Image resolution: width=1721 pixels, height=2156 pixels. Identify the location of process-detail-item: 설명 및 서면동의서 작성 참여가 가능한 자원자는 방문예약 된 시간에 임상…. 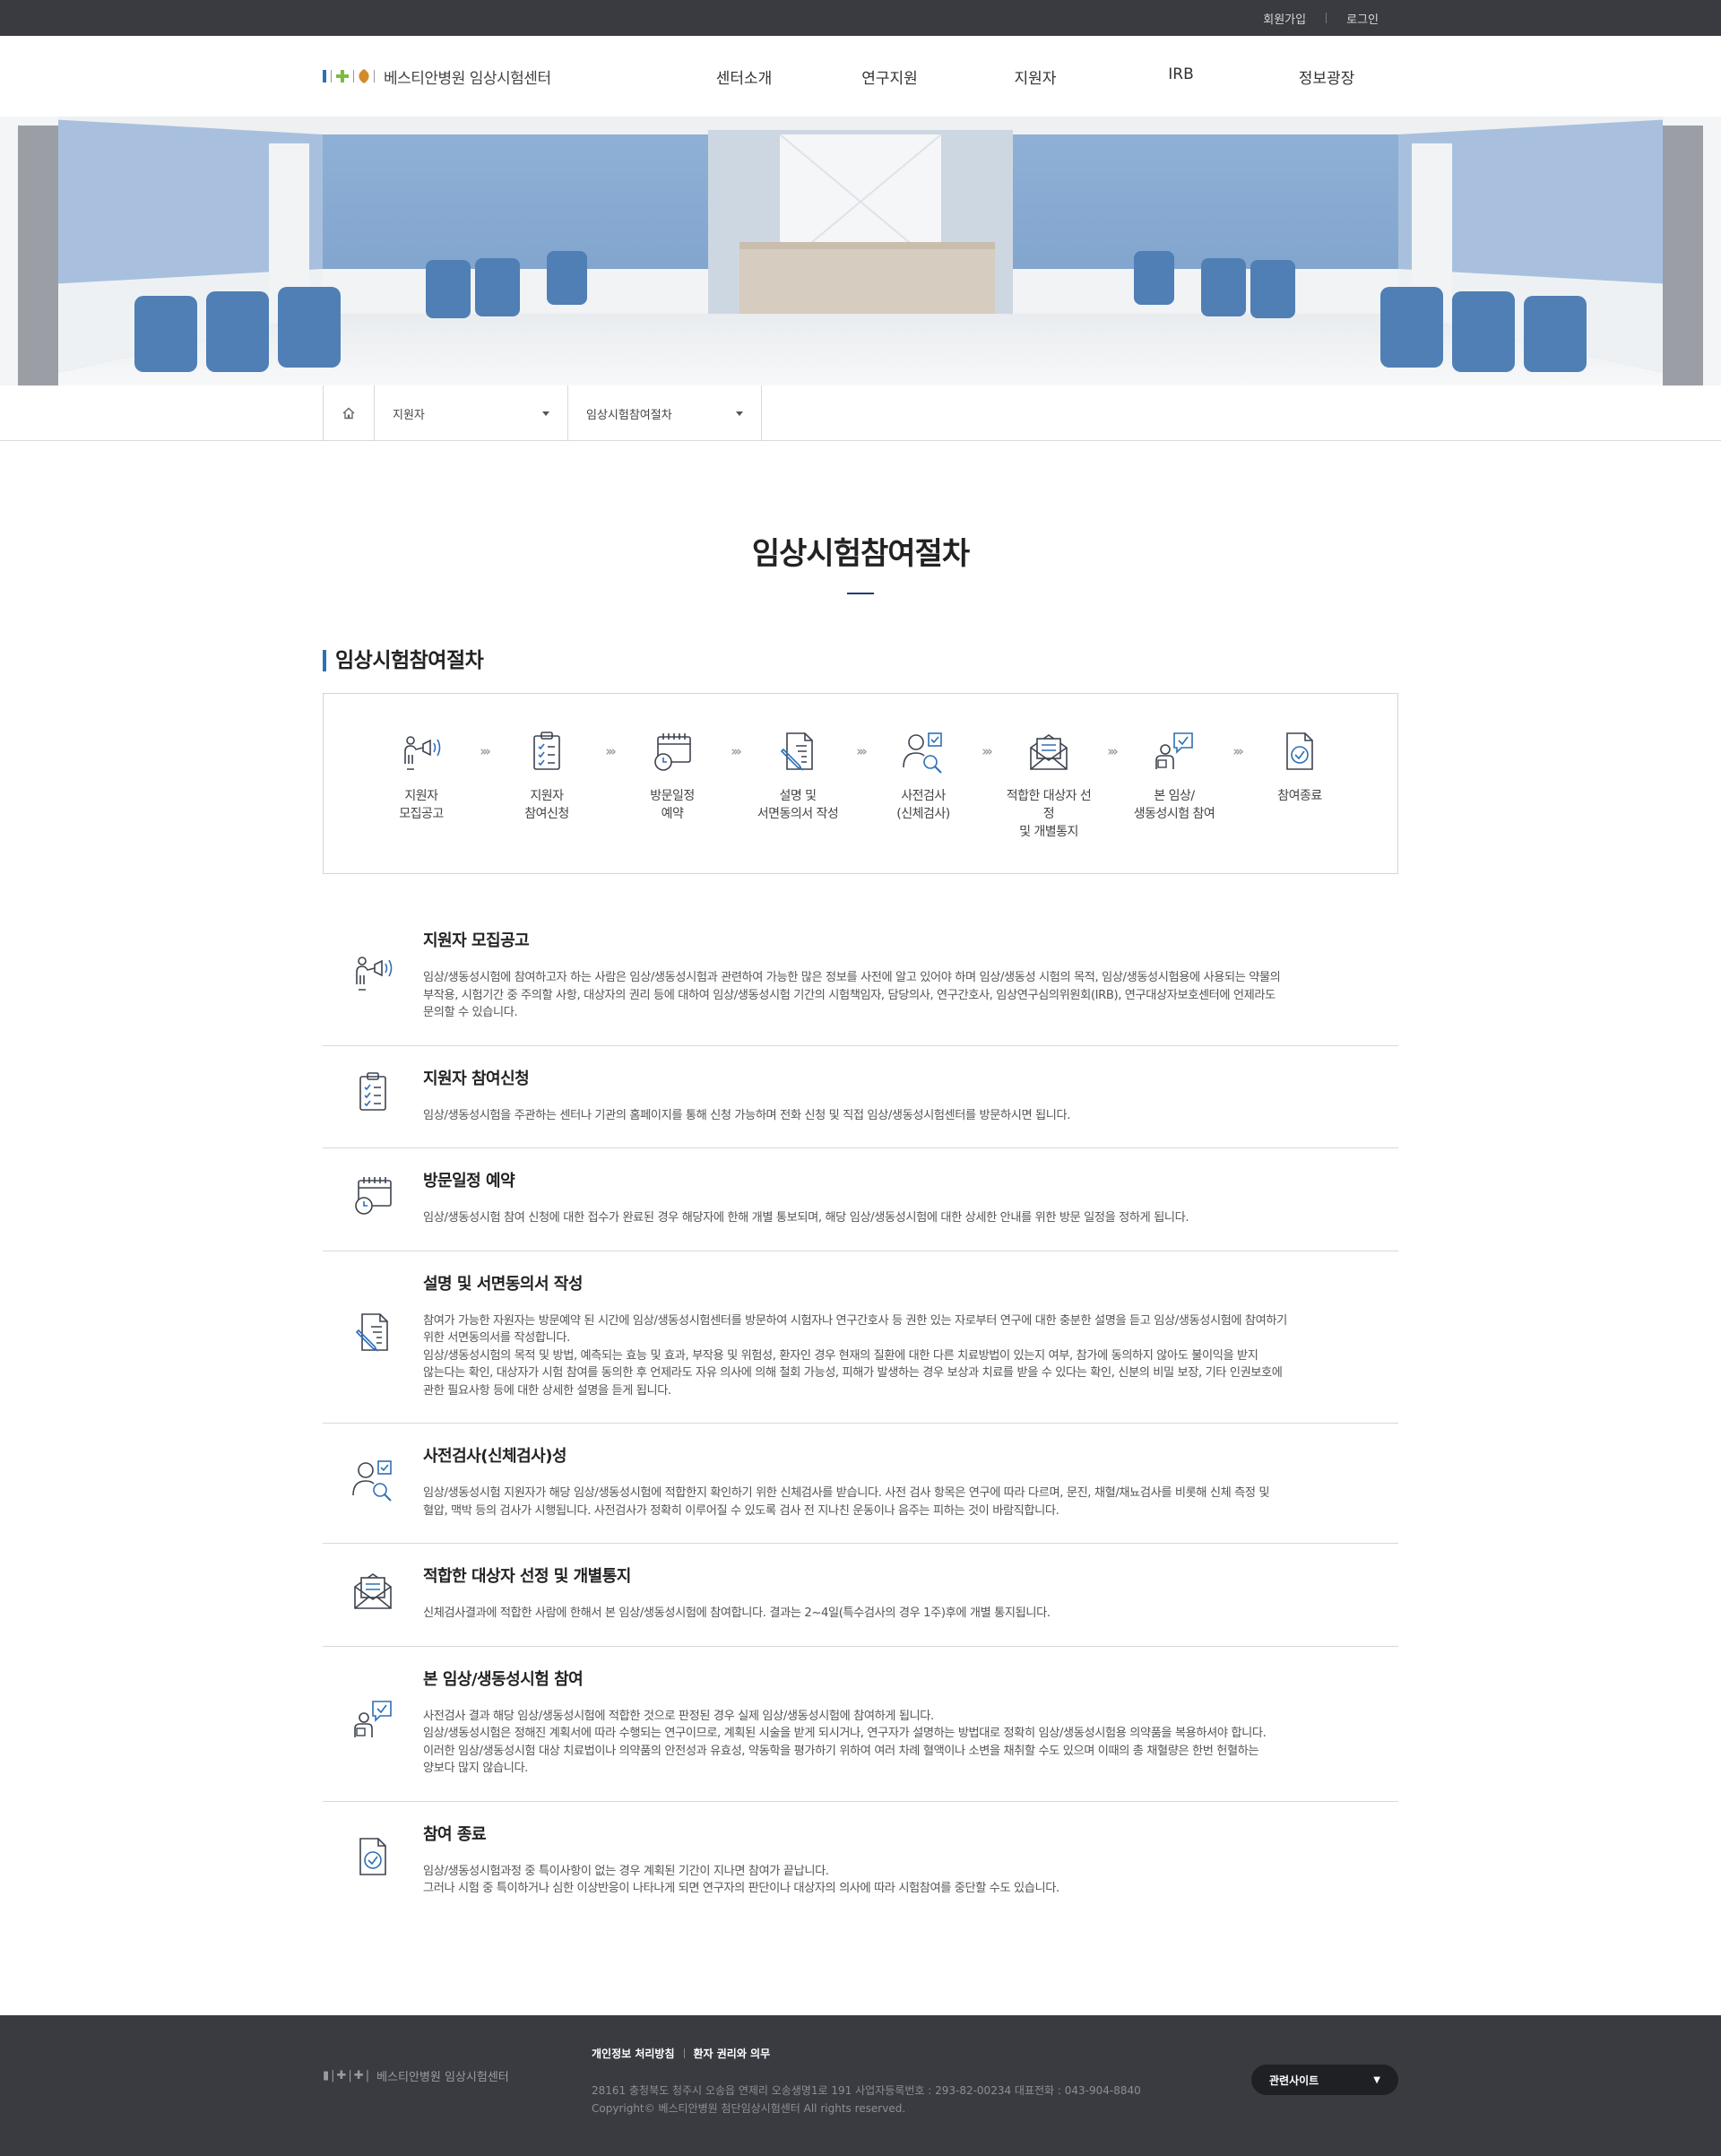
(860, 1337).